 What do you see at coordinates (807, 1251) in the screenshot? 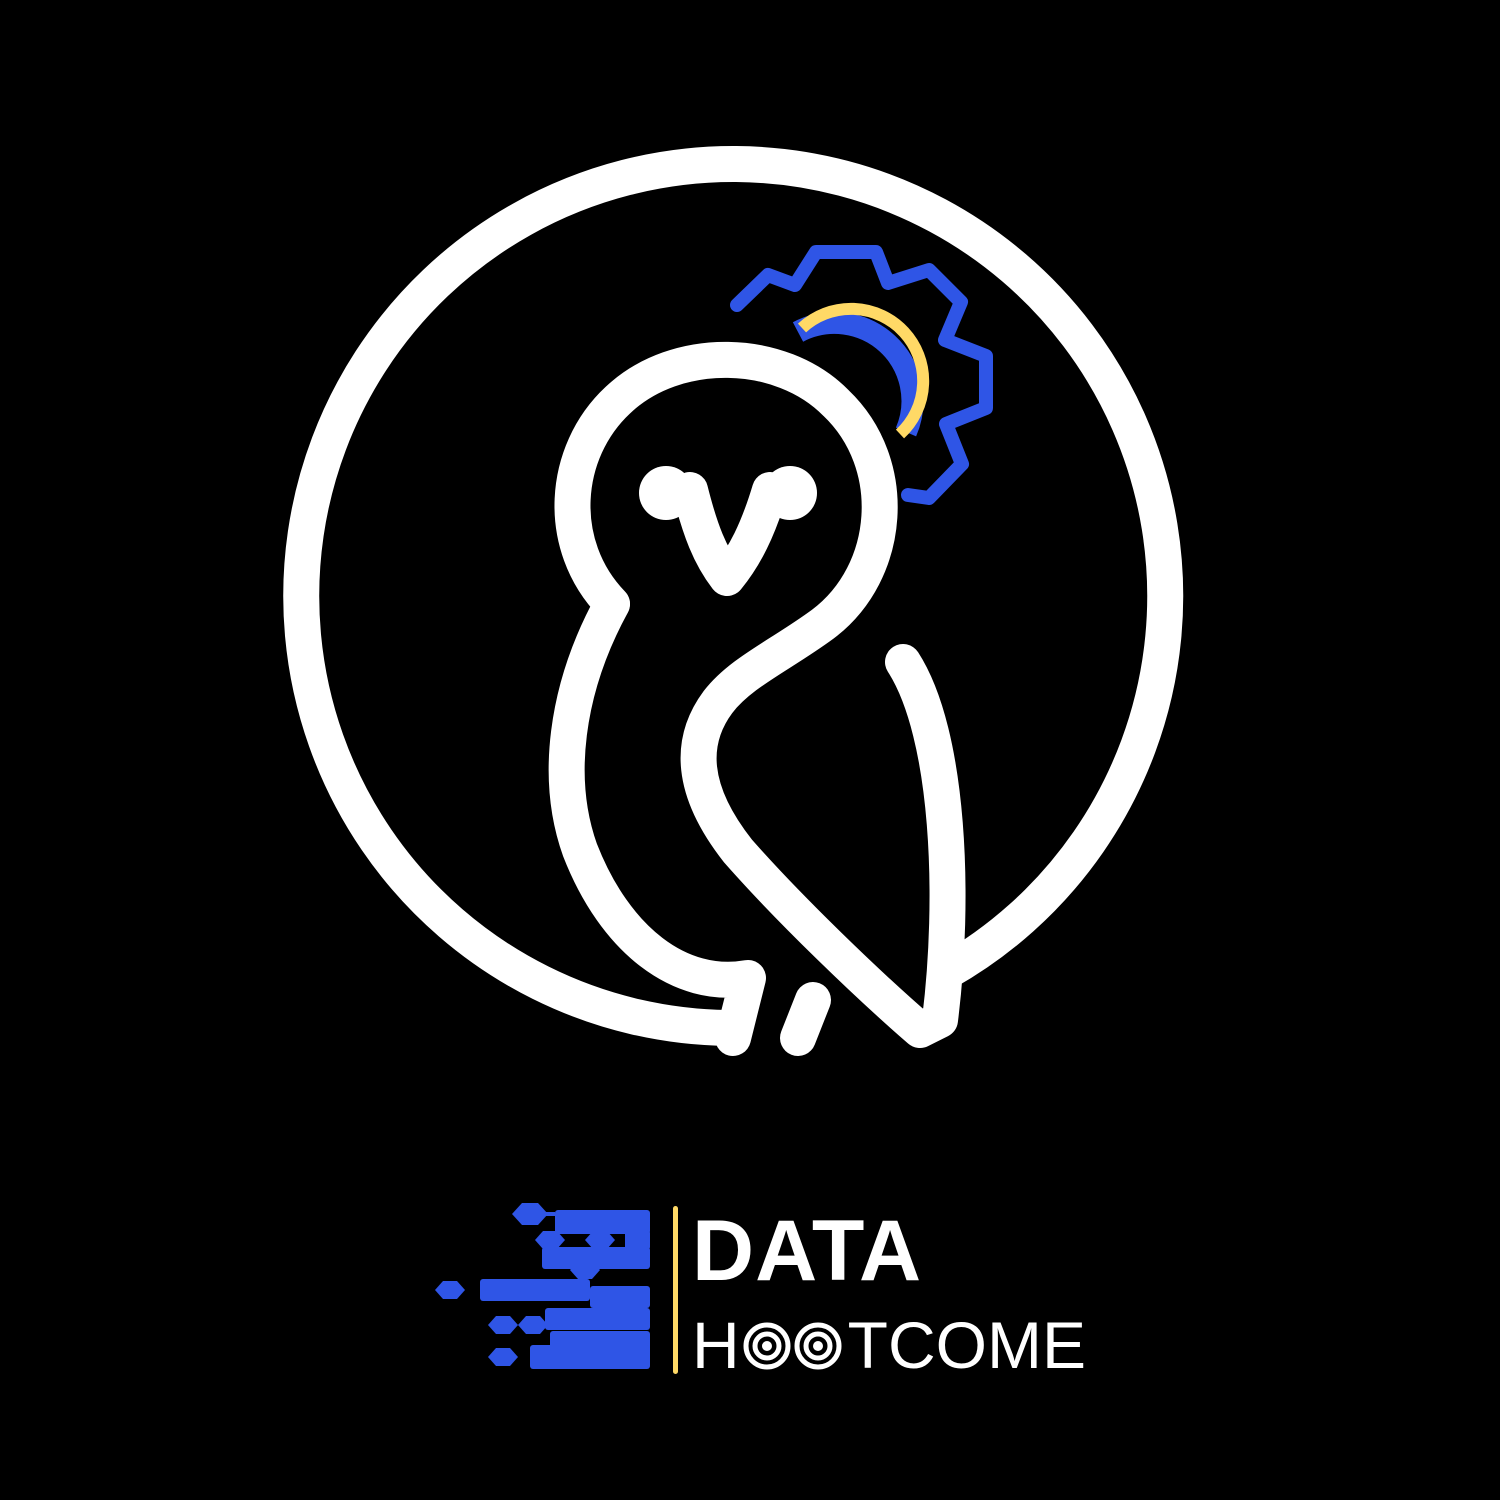
I see `brand-word-data: DATA` at bounding box center [807, 1251].